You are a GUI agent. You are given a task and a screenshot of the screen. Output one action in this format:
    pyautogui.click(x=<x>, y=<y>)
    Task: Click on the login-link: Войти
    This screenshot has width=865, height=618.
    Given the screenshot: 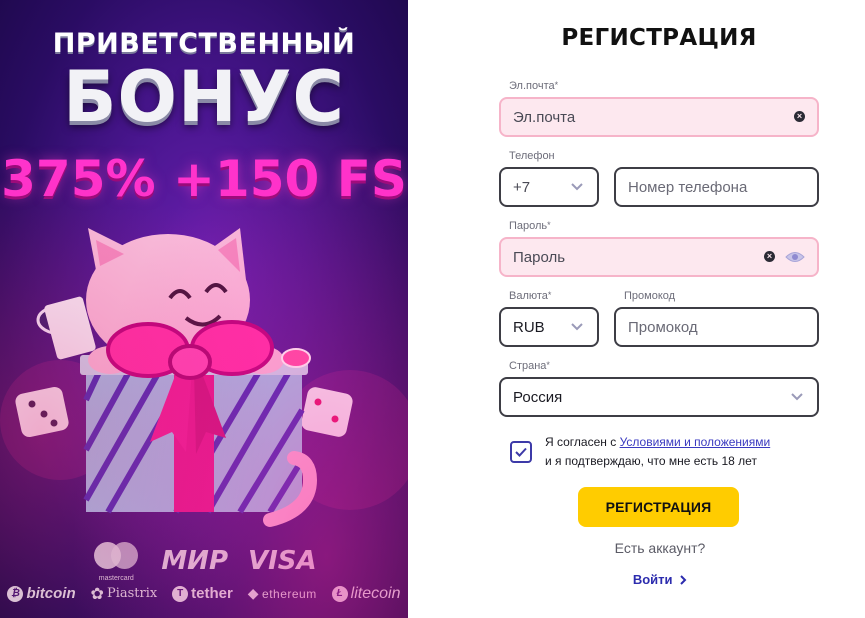 What is the action you would take?
    pyautogui.click(x=660, y=579)
    